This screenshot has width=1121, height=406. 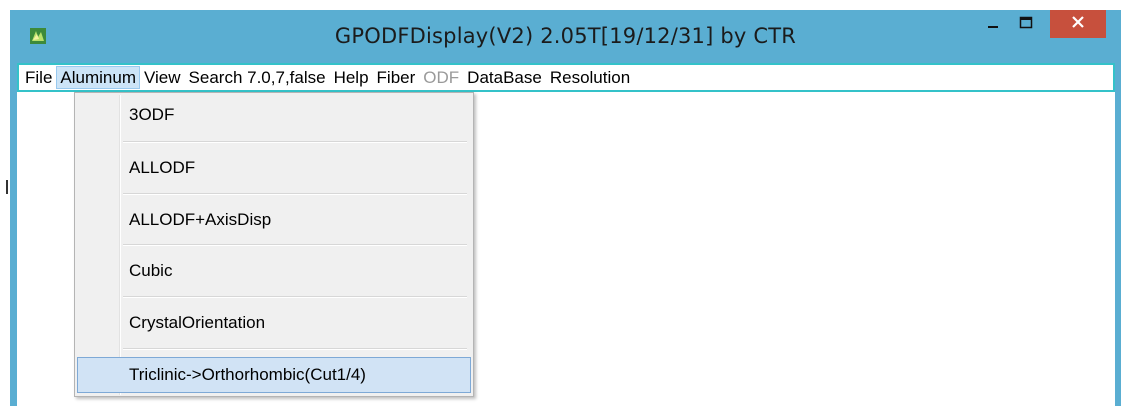 I want to click on menu-option-cubic: Cubic, so click(x=274, y=271).